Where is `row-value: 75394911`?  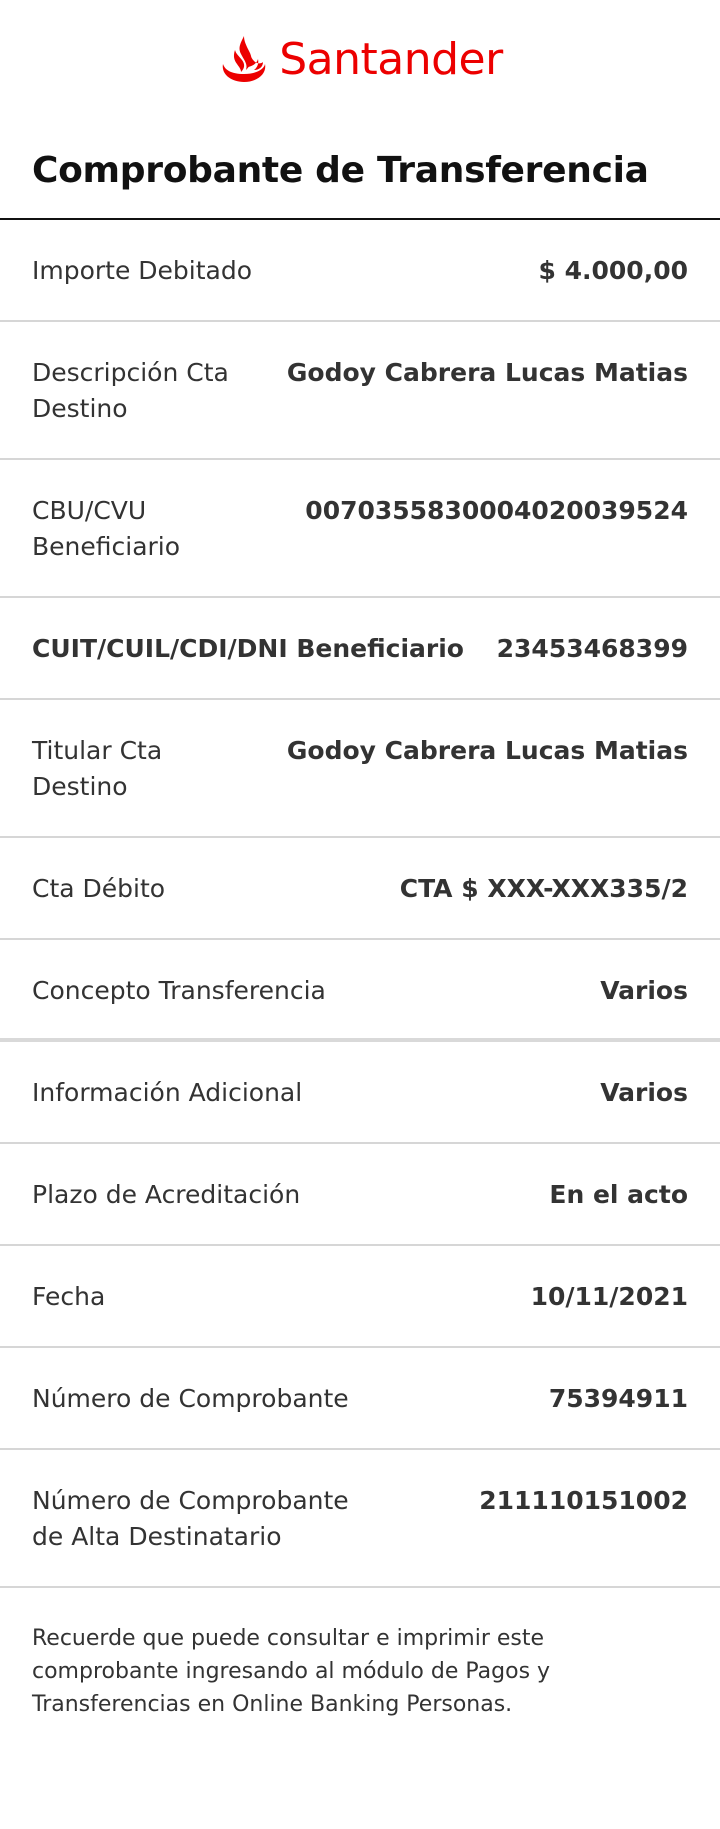
row-value: 75394911 is located at coordinates (618, 1398).